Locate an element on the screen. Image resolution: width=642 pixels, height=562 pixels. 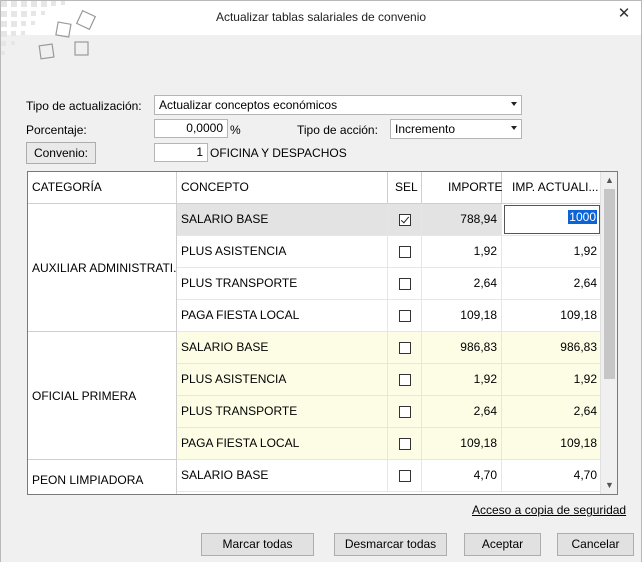
desmarcar-todas-button: Desmarcar todas is located at coordinates (390, 544).